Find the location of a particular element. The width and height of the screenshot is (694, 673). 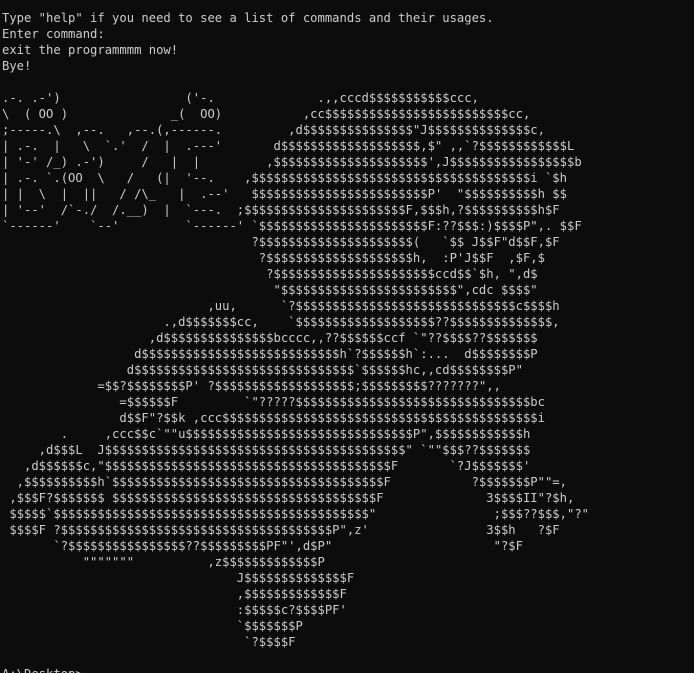

terminal-line: :$$$$$c?$$$$PF' is located at coordinates (174, 610).